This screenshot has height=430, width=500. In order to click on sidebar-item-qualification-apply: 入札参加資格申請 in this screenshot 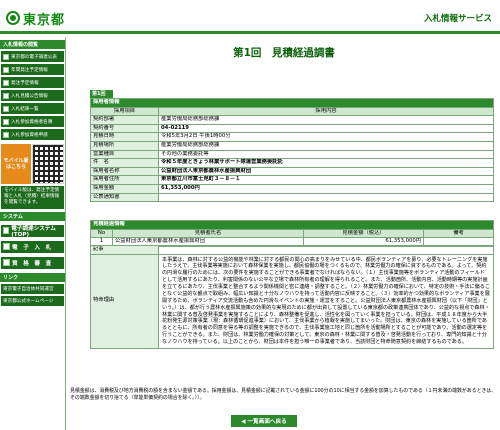, I will do `click(32, 134)`.